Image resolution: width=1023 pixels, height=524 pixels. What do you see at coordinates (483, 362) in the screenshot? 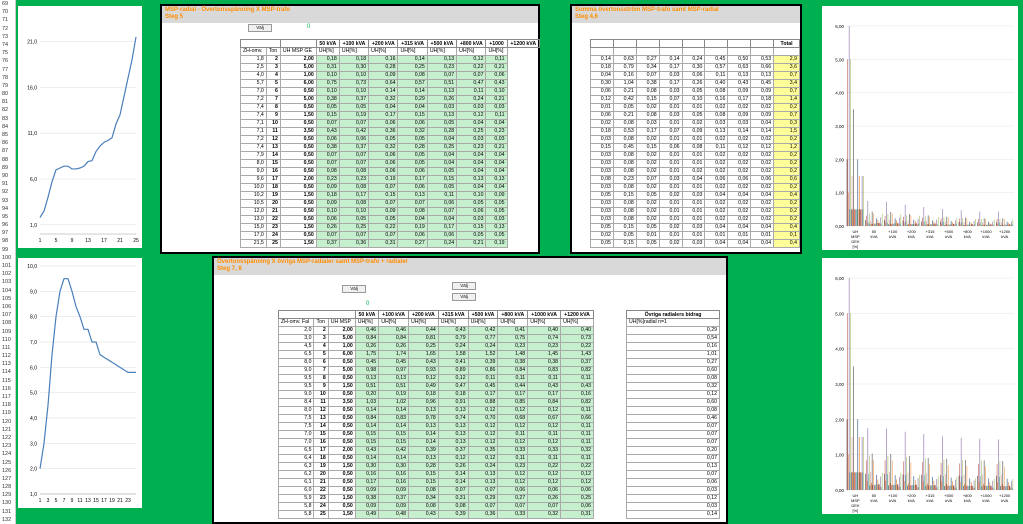
I see `table-cell: 0,39` at bounding box center [483, 362].